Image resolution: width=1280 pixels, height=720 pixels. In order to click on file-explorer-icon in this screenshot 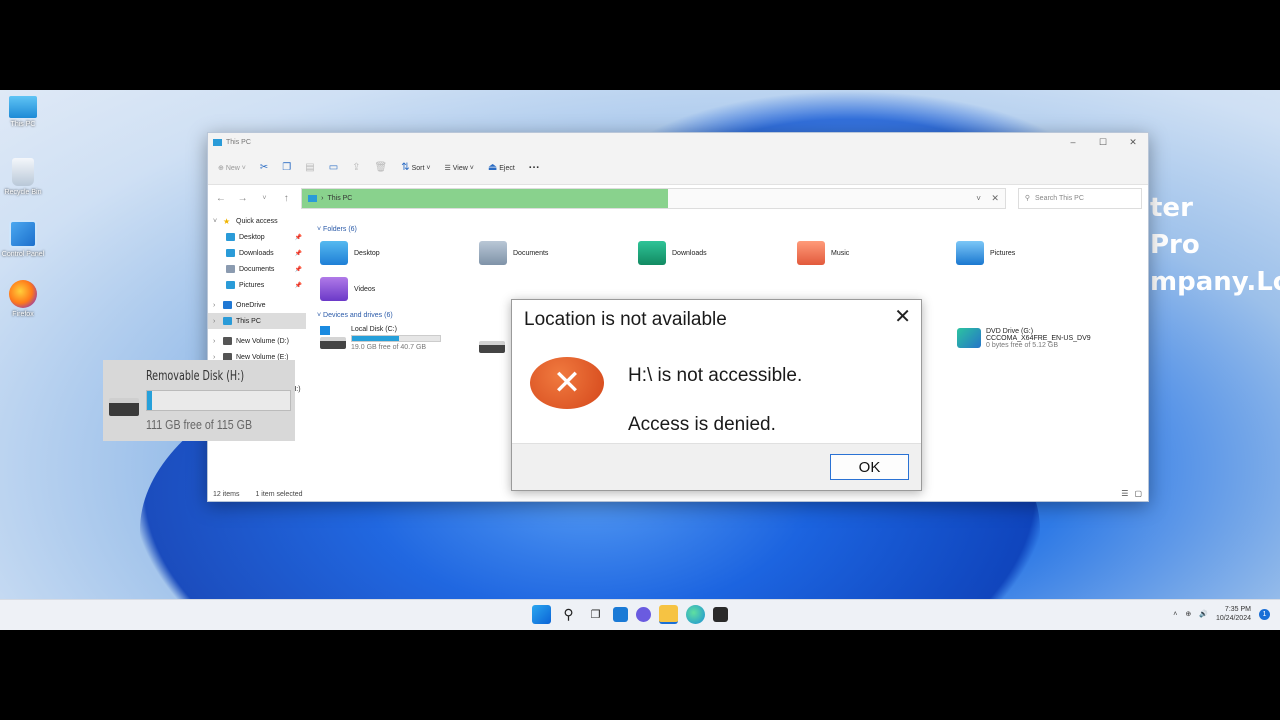, I will do `click(668, 614)`.